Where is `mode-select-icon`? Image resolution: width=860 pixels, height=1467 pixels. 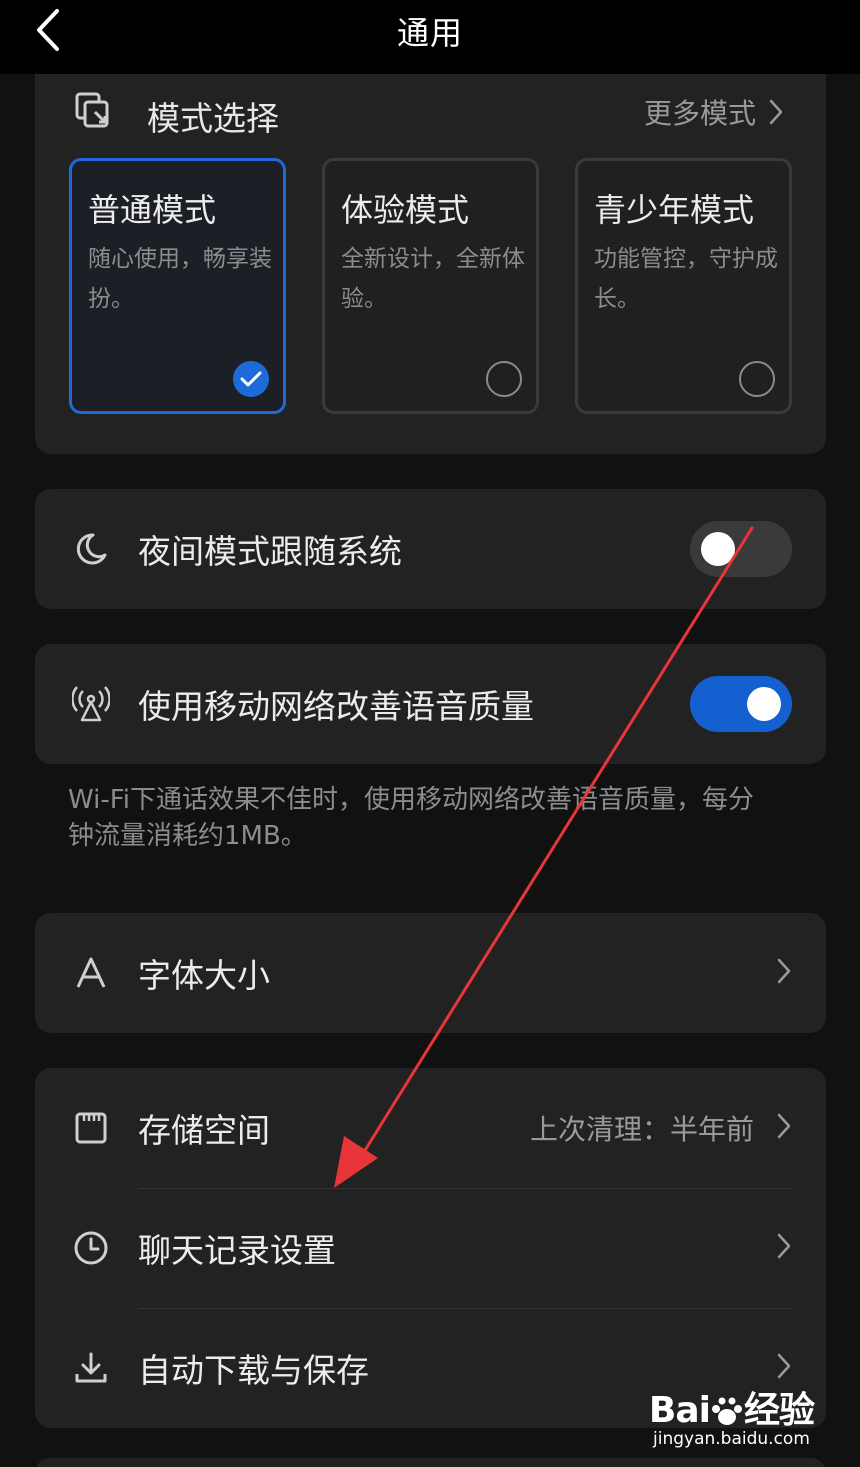 mode-select-icon is located at coordinates (93, 112).